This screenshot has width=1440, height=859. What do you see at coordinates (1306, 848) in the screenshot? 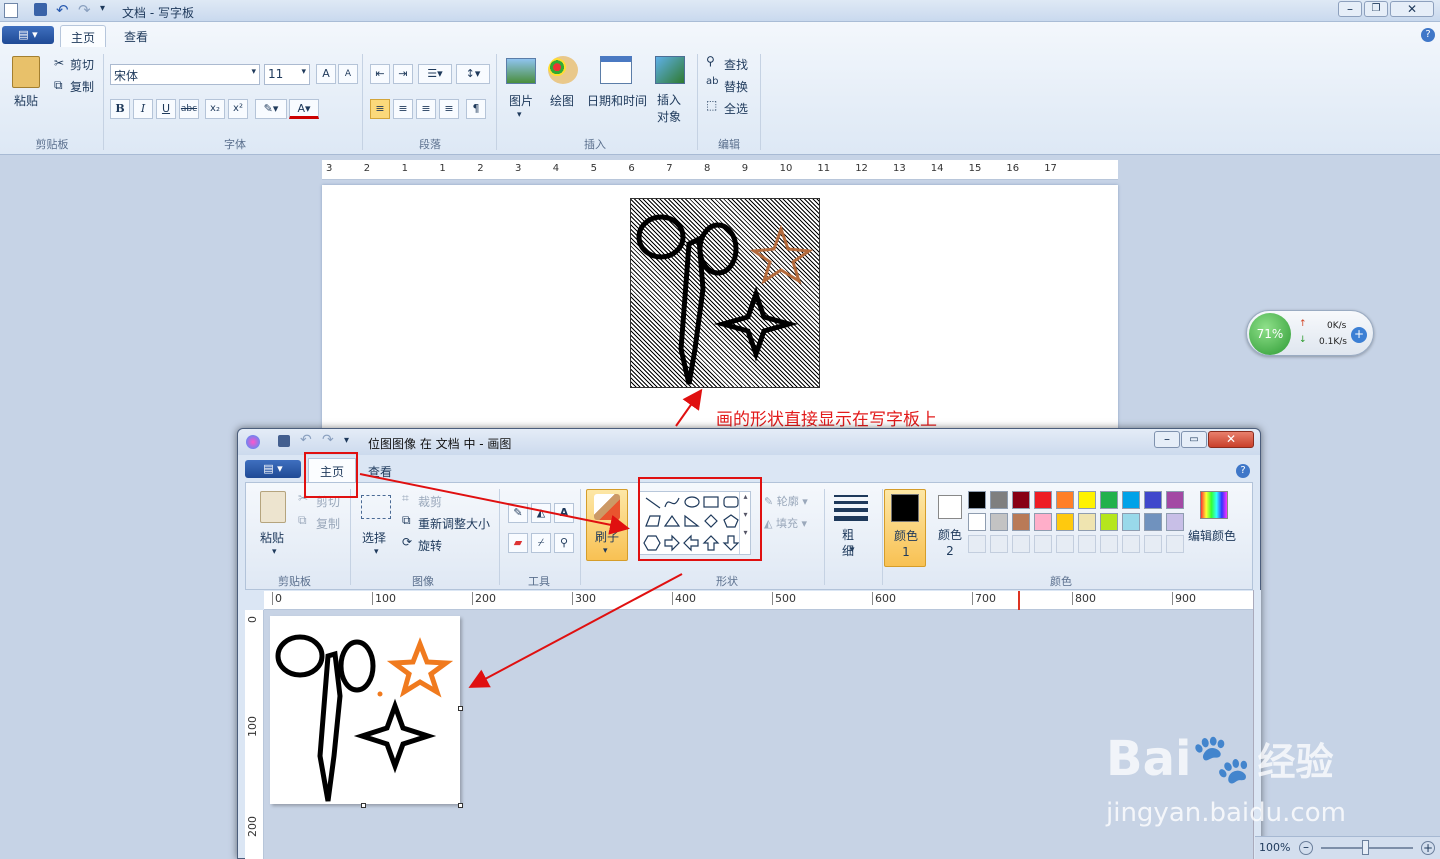
I see `zoom-out-button: –` at bounding box center [1306, 848].